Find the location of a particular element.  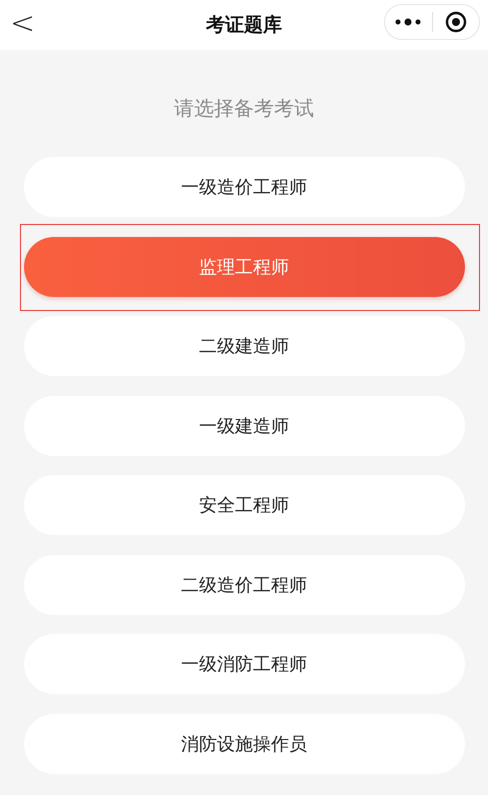

exam-option: 一级造价工程师 is located at coordinates (244, 187).